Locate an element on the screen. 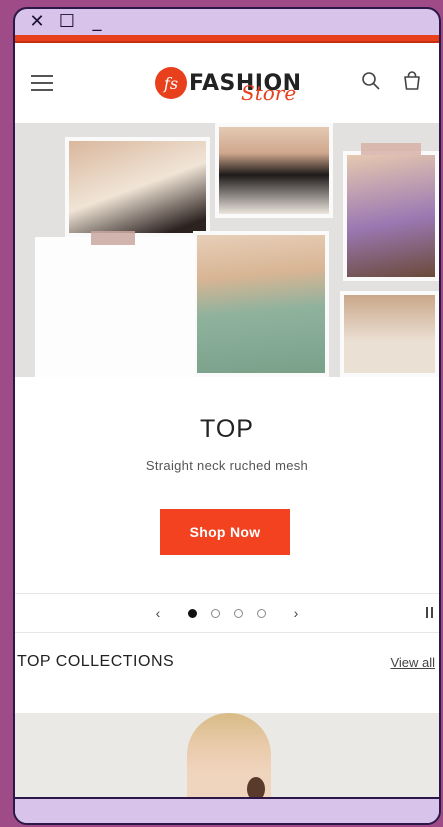  site-header: fs FASHION Store is located at coordinates (227, 83).